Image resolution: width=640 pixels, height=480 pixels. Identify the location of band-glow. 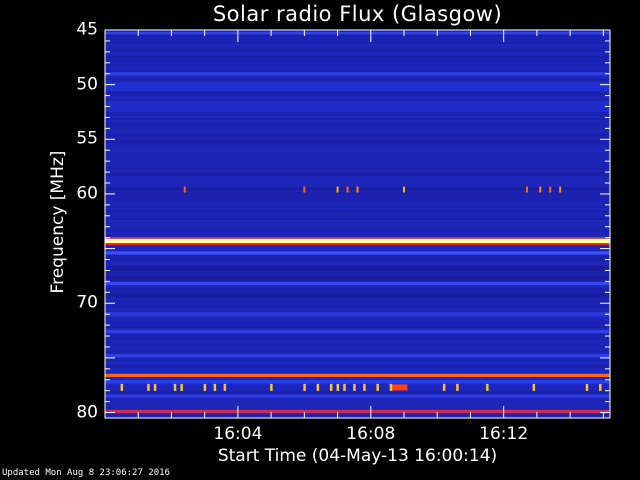
(357, 244).